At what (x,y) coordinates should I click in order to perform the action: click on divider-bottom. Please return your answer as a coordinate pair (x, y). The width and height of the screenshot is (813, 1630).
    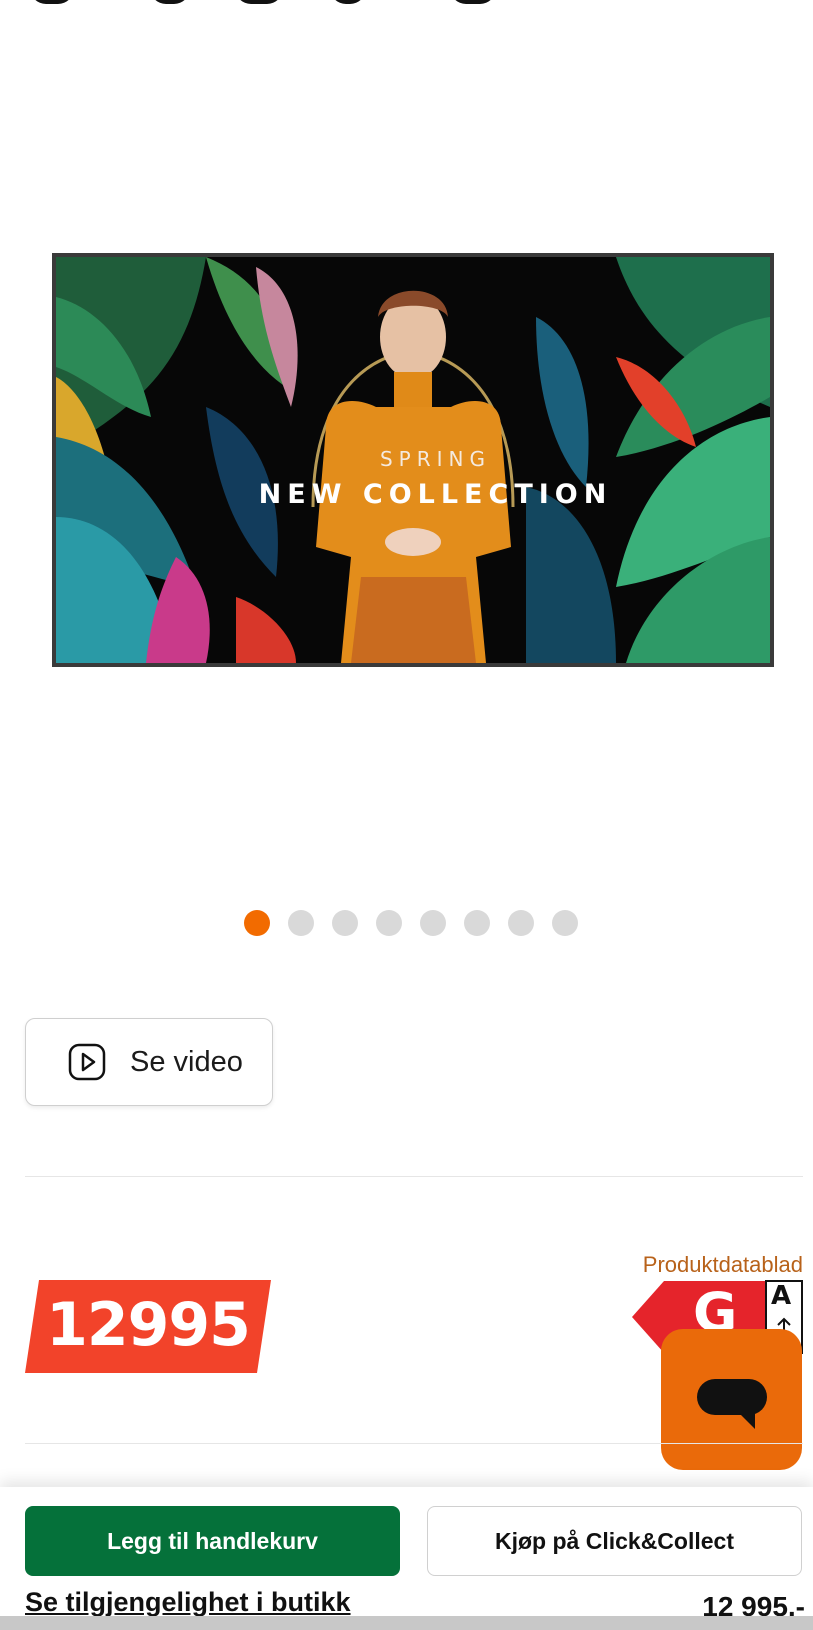
    Looking at the image, I should click on (414, 1443).